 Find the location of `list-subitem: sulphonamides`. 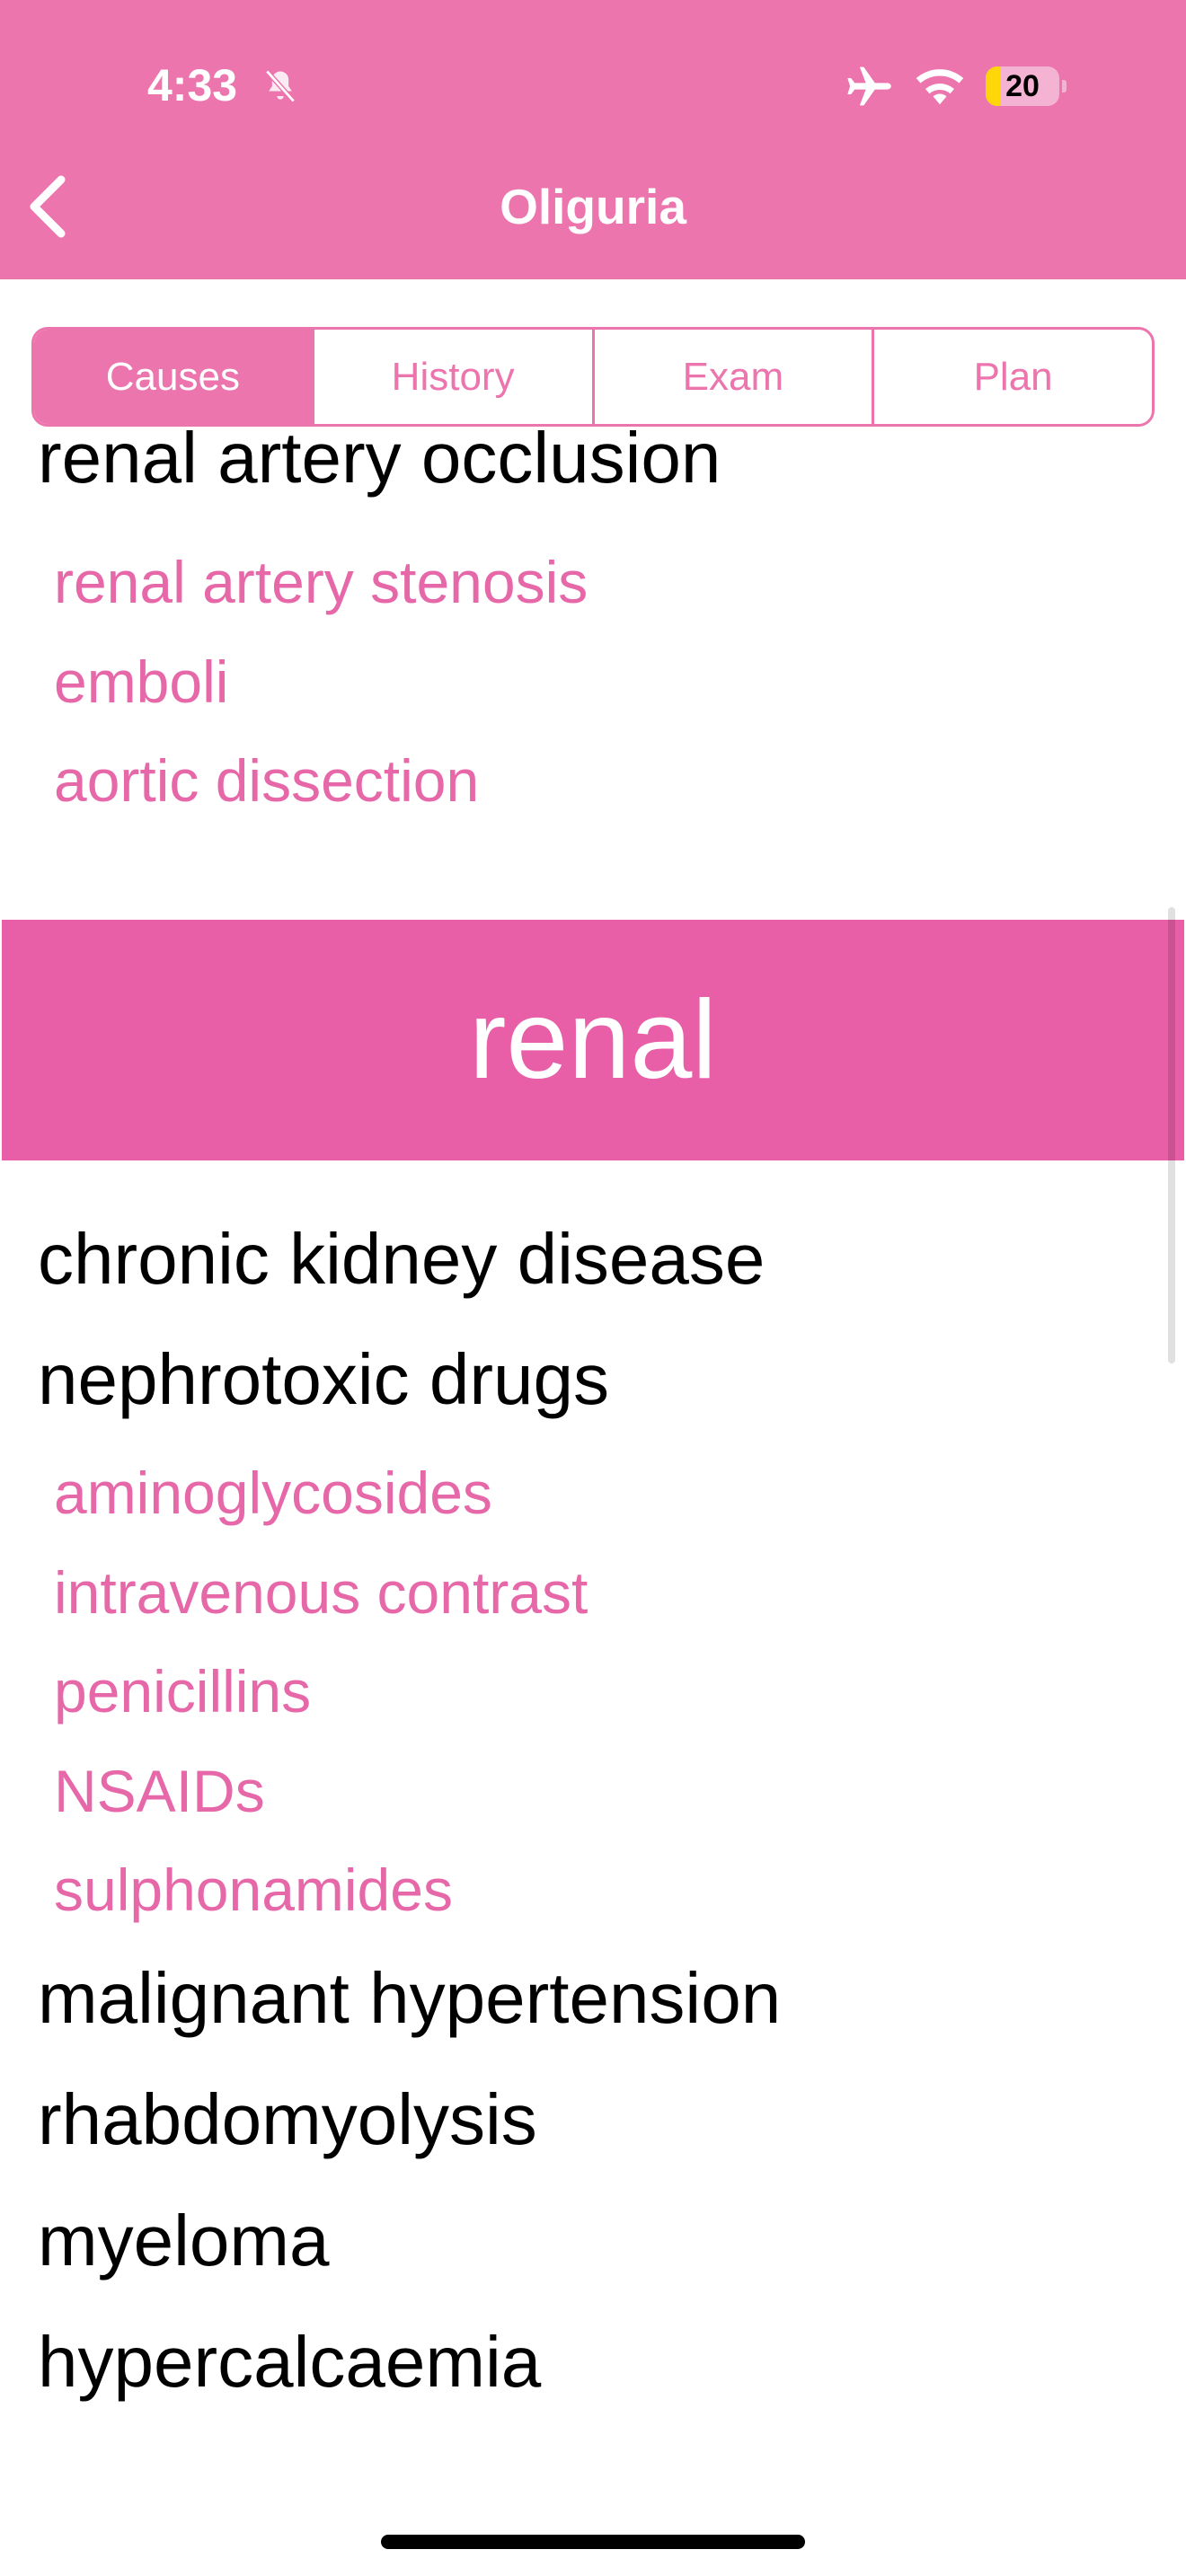

list-subitem: sulphonamides is located at coordinates (253, 1890).